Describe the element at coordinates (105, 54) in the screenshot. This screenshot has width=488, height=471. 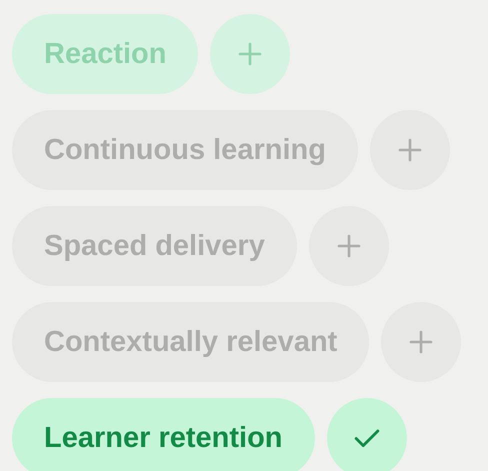
I see `tag-chip: Reaction` at that location.